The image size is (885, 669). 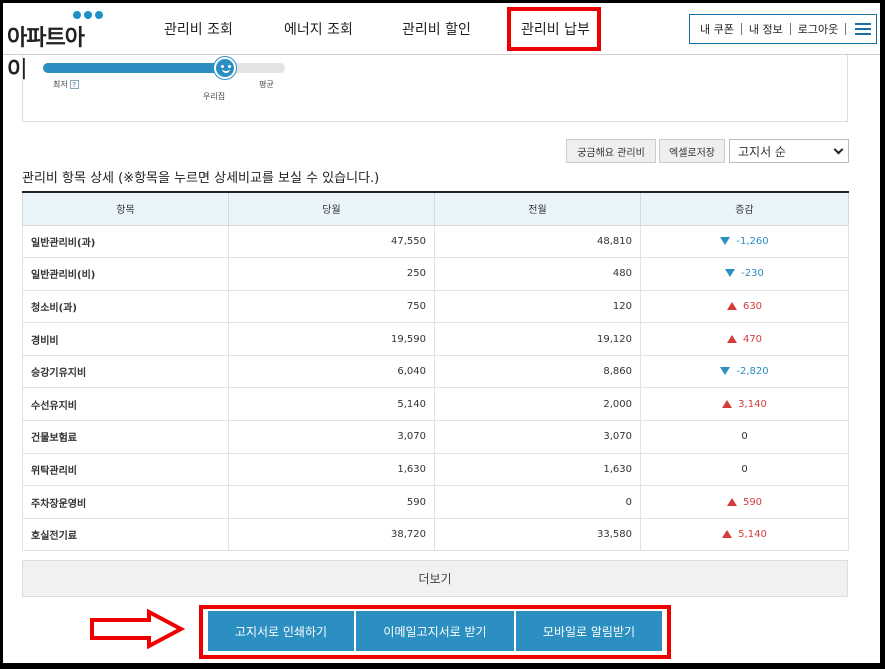 What do you see at coordinates (125, 404) in the screenshot?
I see `cell-item: 수선유지비` at bounding box center [125, 404].